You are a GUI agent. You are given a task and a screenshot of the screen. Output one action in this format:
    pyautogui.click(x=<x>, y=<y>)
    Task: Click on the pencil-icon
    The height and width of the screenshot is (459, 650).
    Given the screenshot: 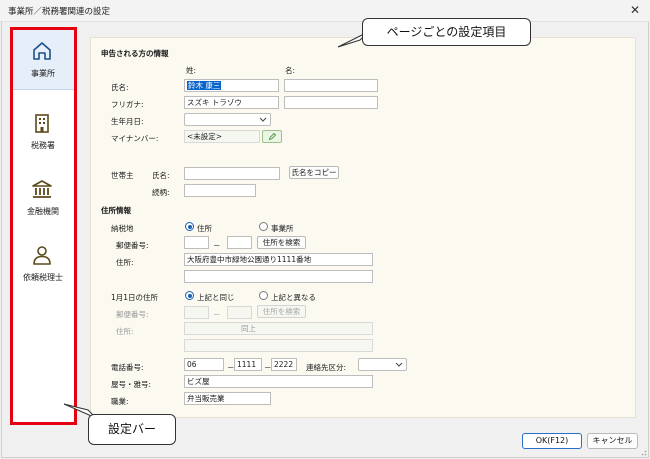 What is the action you would take?
    pyautogui.click(x=272, y=136)
    